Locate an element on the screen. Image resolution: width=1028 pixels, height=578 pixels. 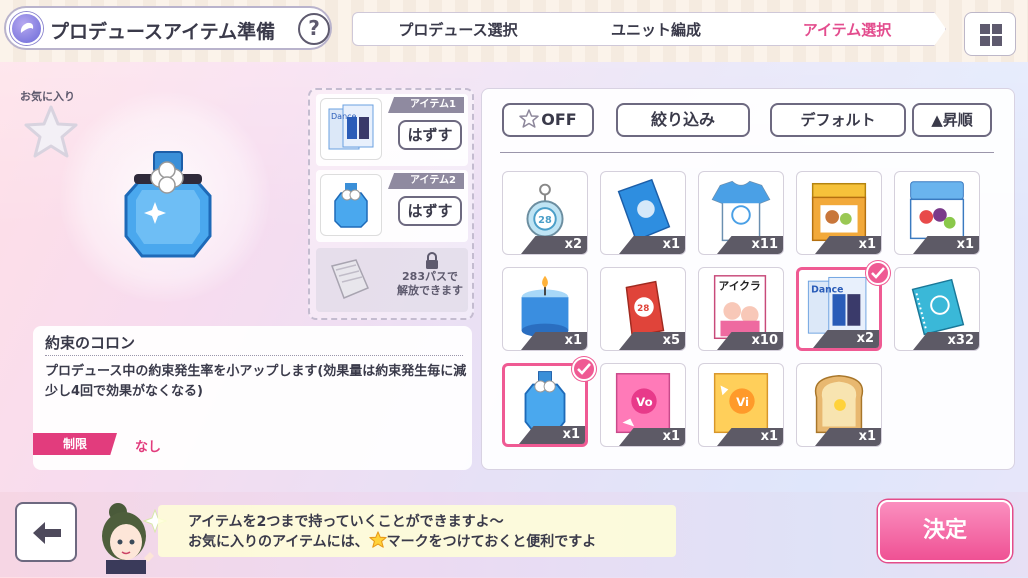
message-line-2: お気に入りのアイテムには、 マークをつけておくと便利ですよ is located at coordinates (392, 541).